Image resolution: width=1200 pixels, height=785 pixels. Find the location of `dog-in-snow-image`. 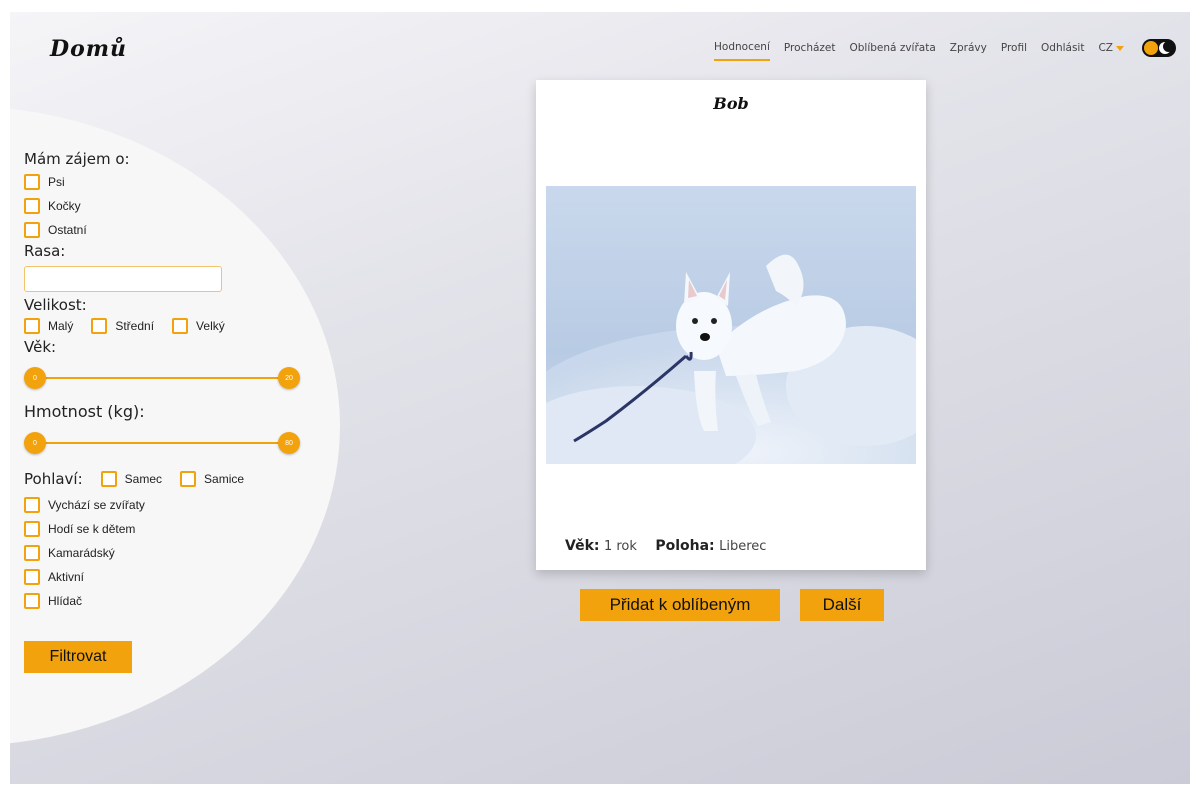

dog-in-snow-image is located at coordinates (731, 325).